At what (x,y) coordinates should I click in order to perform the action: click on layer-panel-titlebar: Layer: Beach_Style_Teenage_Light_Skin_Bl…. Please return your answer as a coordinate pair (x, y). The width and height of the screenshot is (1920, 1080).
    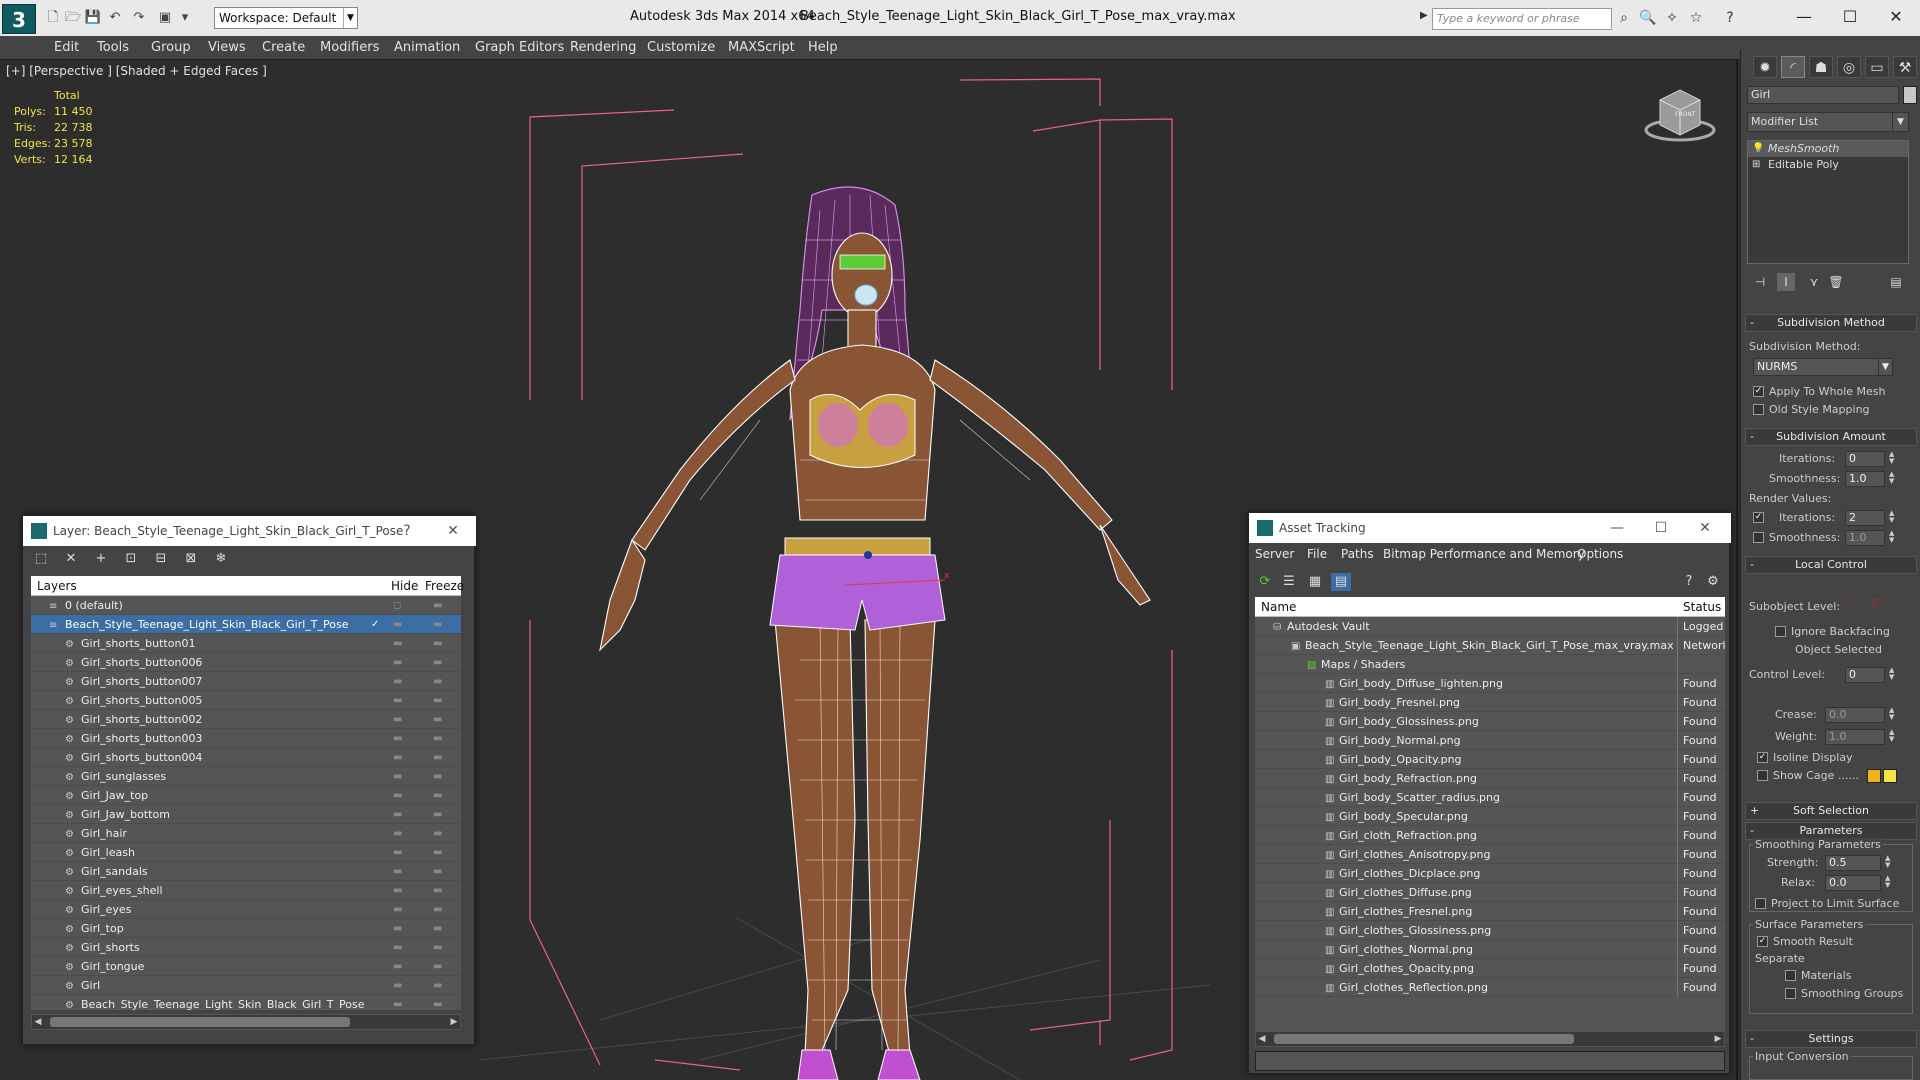
    Looking at the image, I should click on (249, 531).